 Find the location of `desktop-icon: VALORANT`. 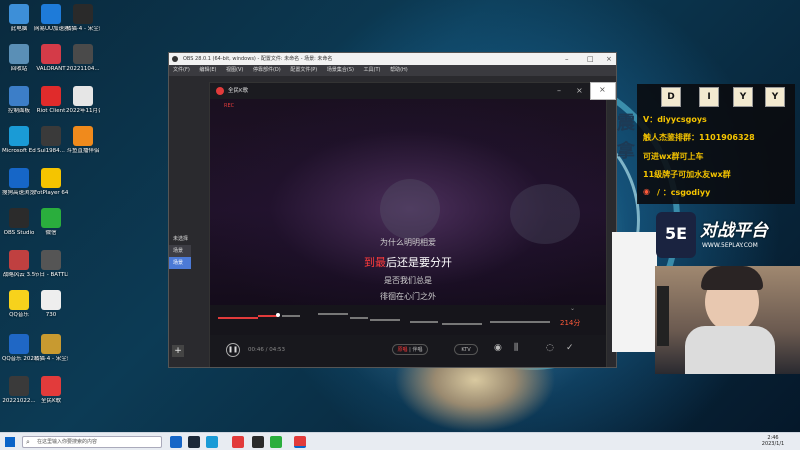

desktop-icon: VALORANT is located at coordinates (51, 58).